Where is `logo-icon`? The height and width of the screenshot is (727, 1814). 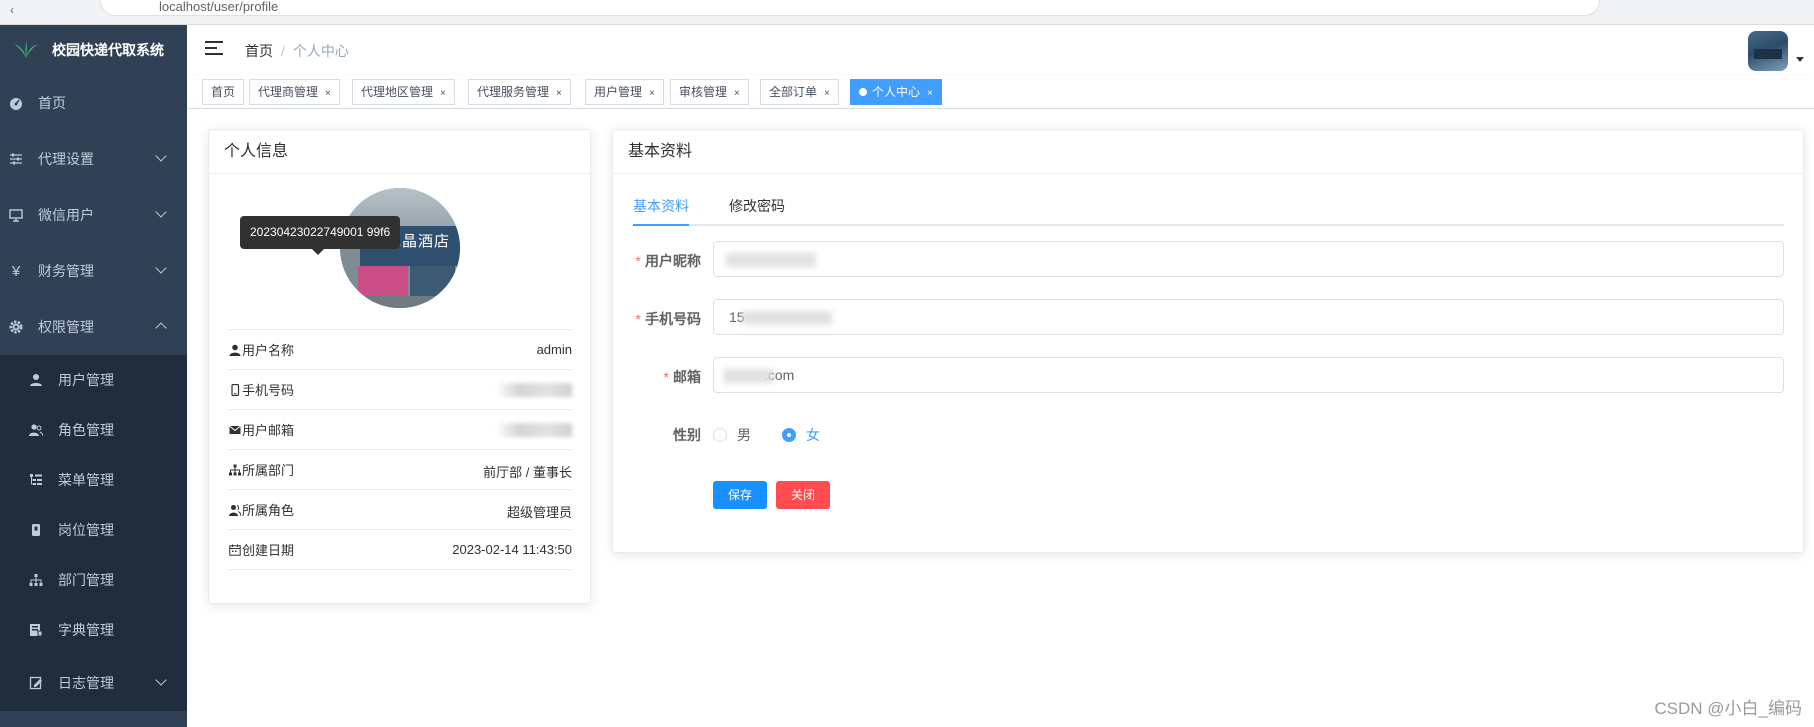 logo-icon is located at coordinates (26, 49).